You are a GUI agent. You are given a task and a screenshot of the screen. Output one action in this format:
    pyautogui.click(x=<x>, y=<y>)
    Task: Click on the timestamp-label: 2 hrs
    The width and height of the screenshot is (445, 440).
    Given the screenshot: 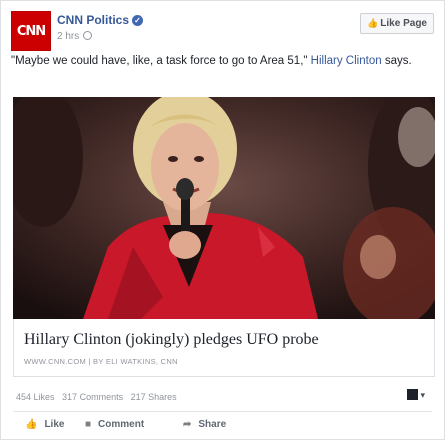 What is the action you would take?
    pyautogui.click(x=68, y=36)
    